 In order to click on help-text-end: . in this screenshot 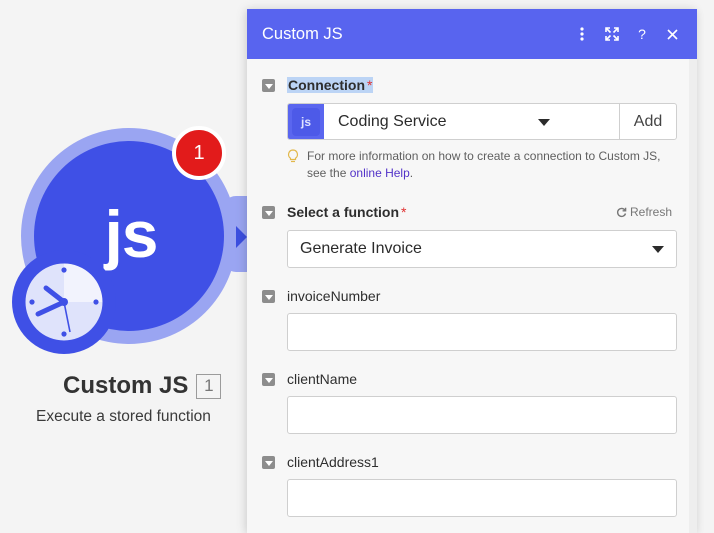, I will do `click(411, 173)`.